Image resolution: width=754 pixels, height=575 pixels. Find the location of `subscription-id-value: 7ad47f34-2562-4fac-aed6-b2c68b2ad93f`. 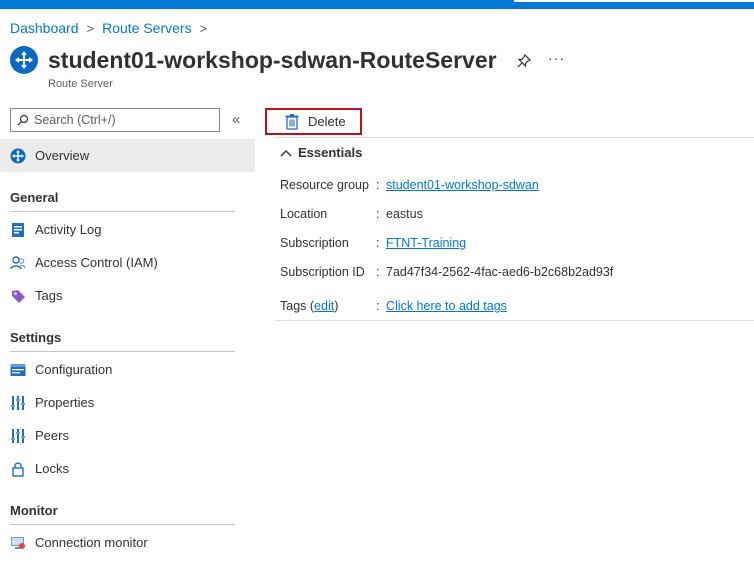

subscription-id-value: 7ad47f34-2562-4fac-aed6-b2c68b2ad93f is located at coordinates (500, 272).